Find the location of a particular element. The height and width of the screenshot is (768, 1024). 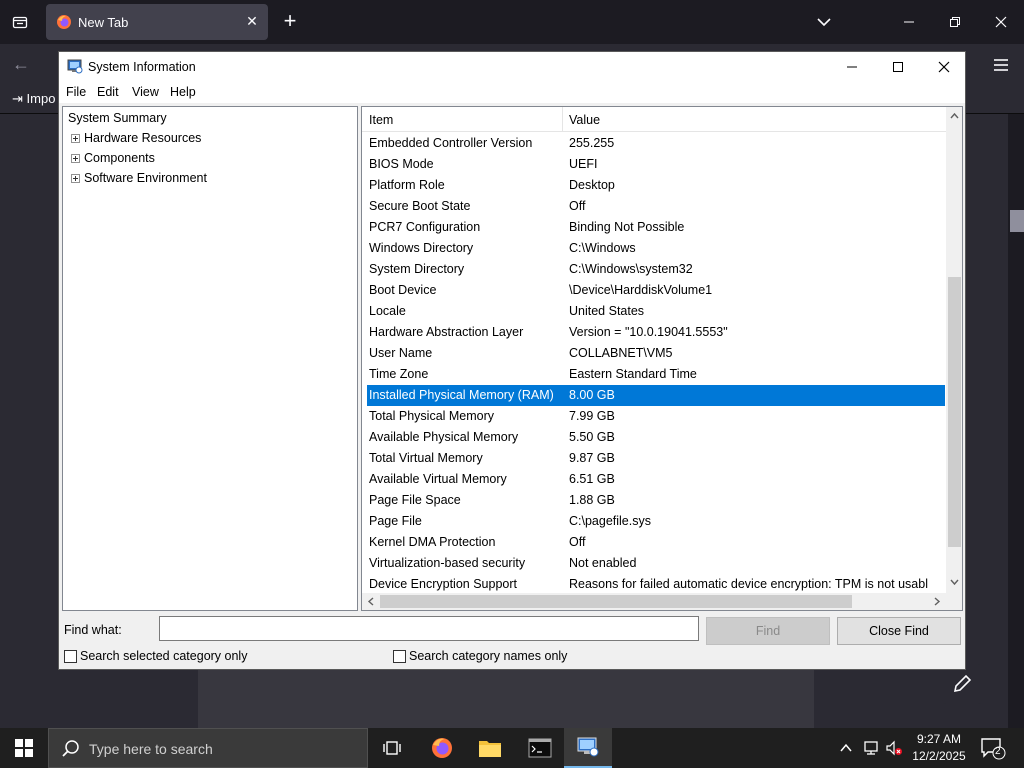

file-explorer-icon is located at coordinates (490, 748).